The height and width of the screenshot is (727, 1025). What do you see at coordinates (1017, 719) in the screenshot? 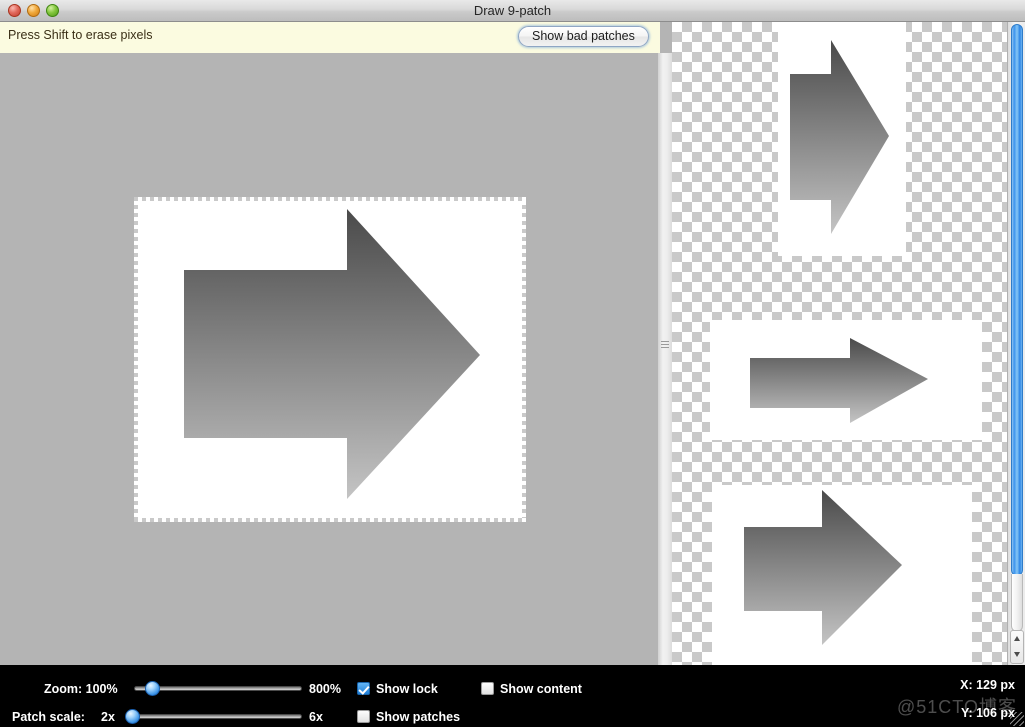
I see `window-resize-grip-icon` at bounding box center [1017, 719].